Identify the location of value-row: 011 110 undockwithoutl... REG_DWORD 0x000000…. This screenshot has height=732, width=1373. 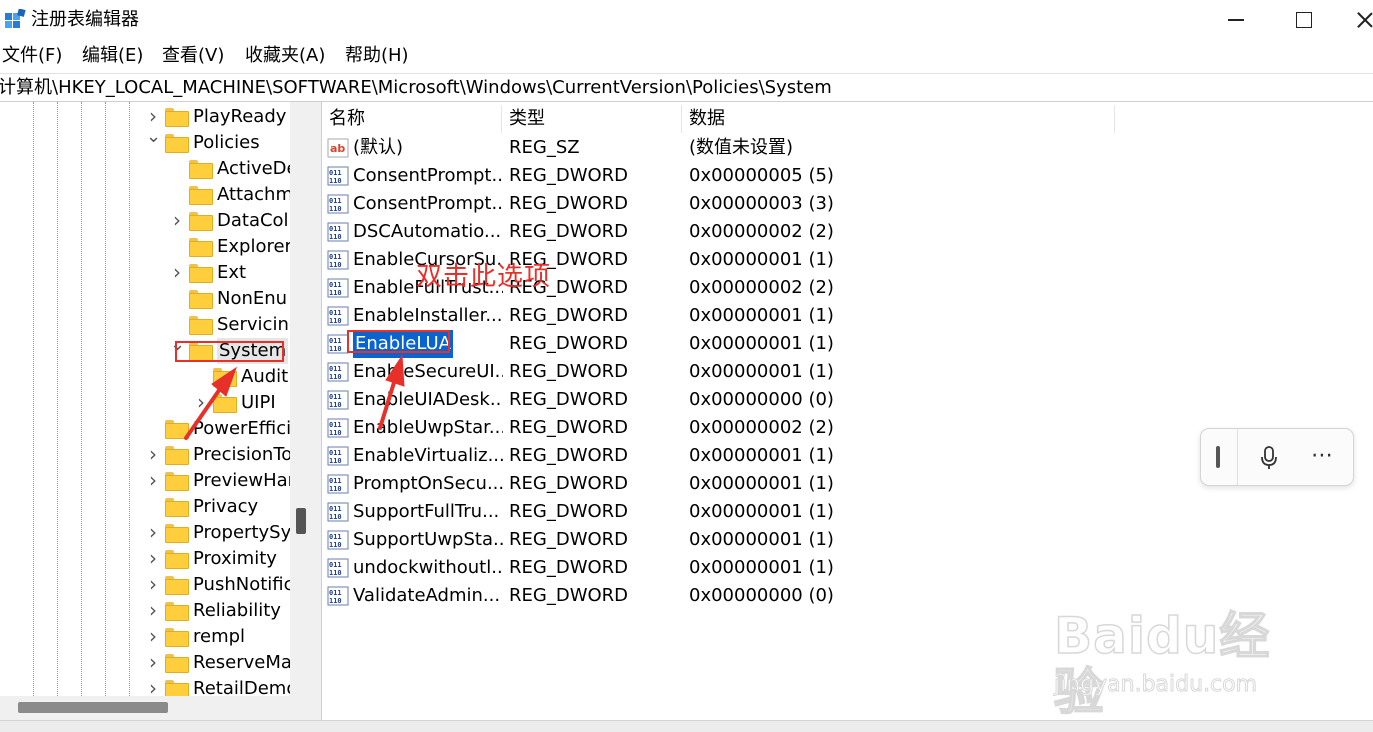
(722, 568).